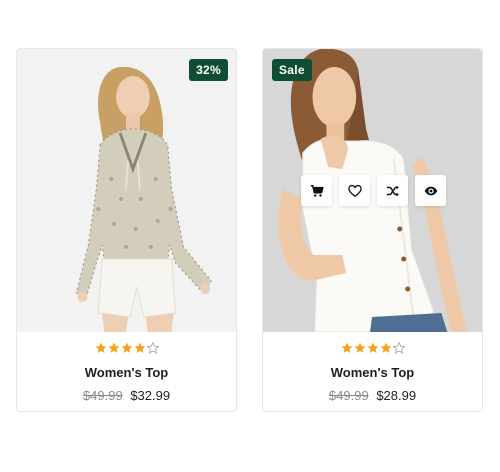 Image resolution: width=500 pixels, height=472 pixels. I want to click on quick-view-button, so click(430, 190).